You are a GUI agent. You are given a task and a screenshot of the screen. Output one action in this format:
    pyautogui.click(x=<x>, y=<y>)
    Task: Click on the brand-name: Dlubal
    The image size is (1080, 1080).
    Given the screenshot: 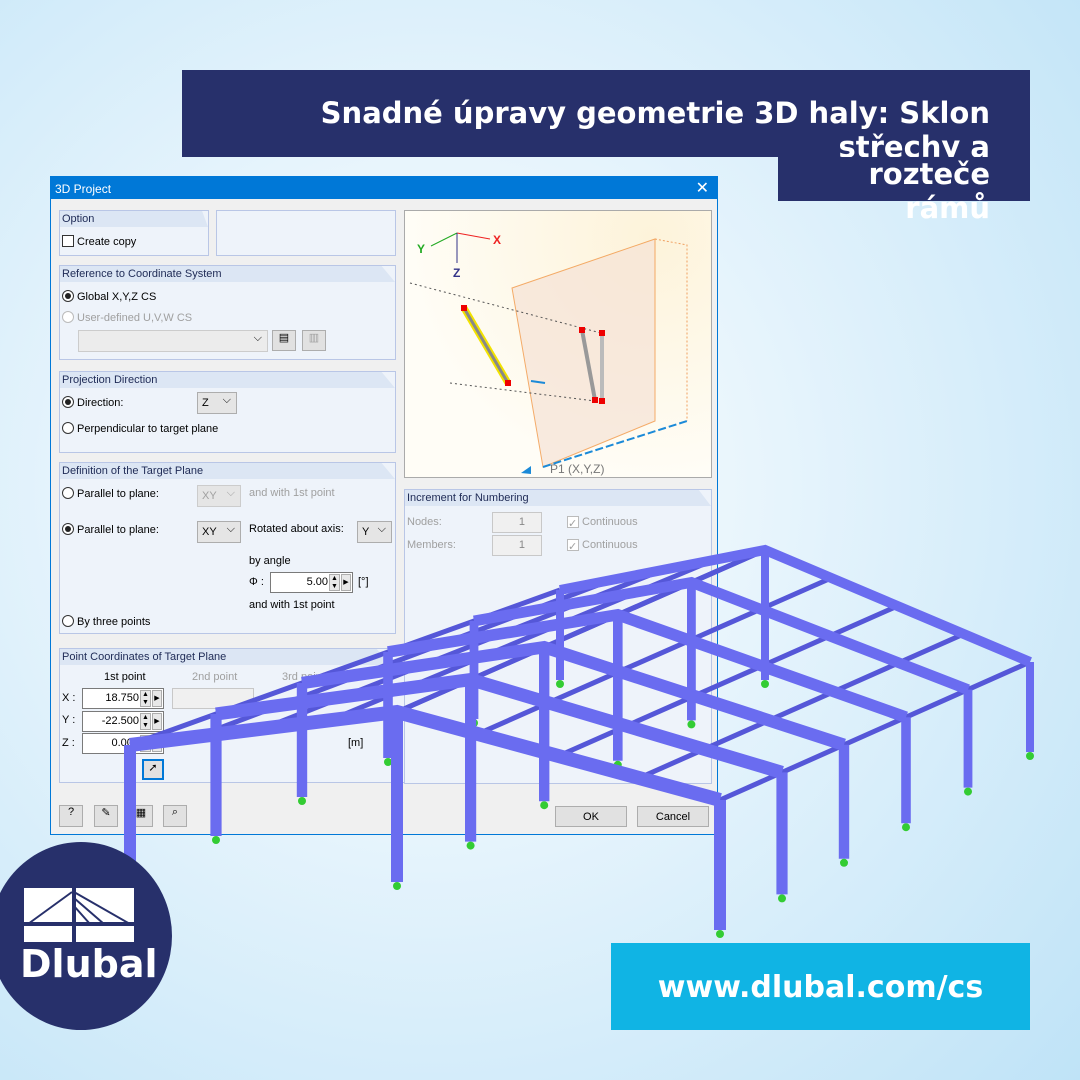 What is the action you would take?
    pyautogui.click(x=89, y=964)
    